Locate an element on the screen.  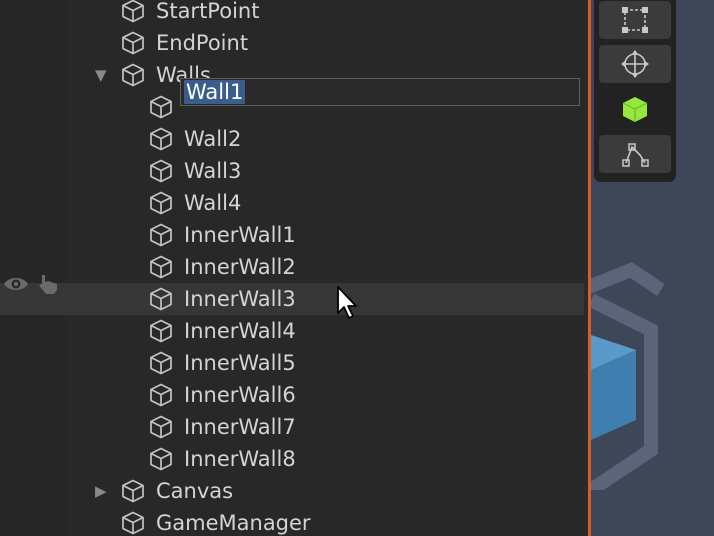
hierarchy-item: Wall3 is located at coordinates (292, 171).